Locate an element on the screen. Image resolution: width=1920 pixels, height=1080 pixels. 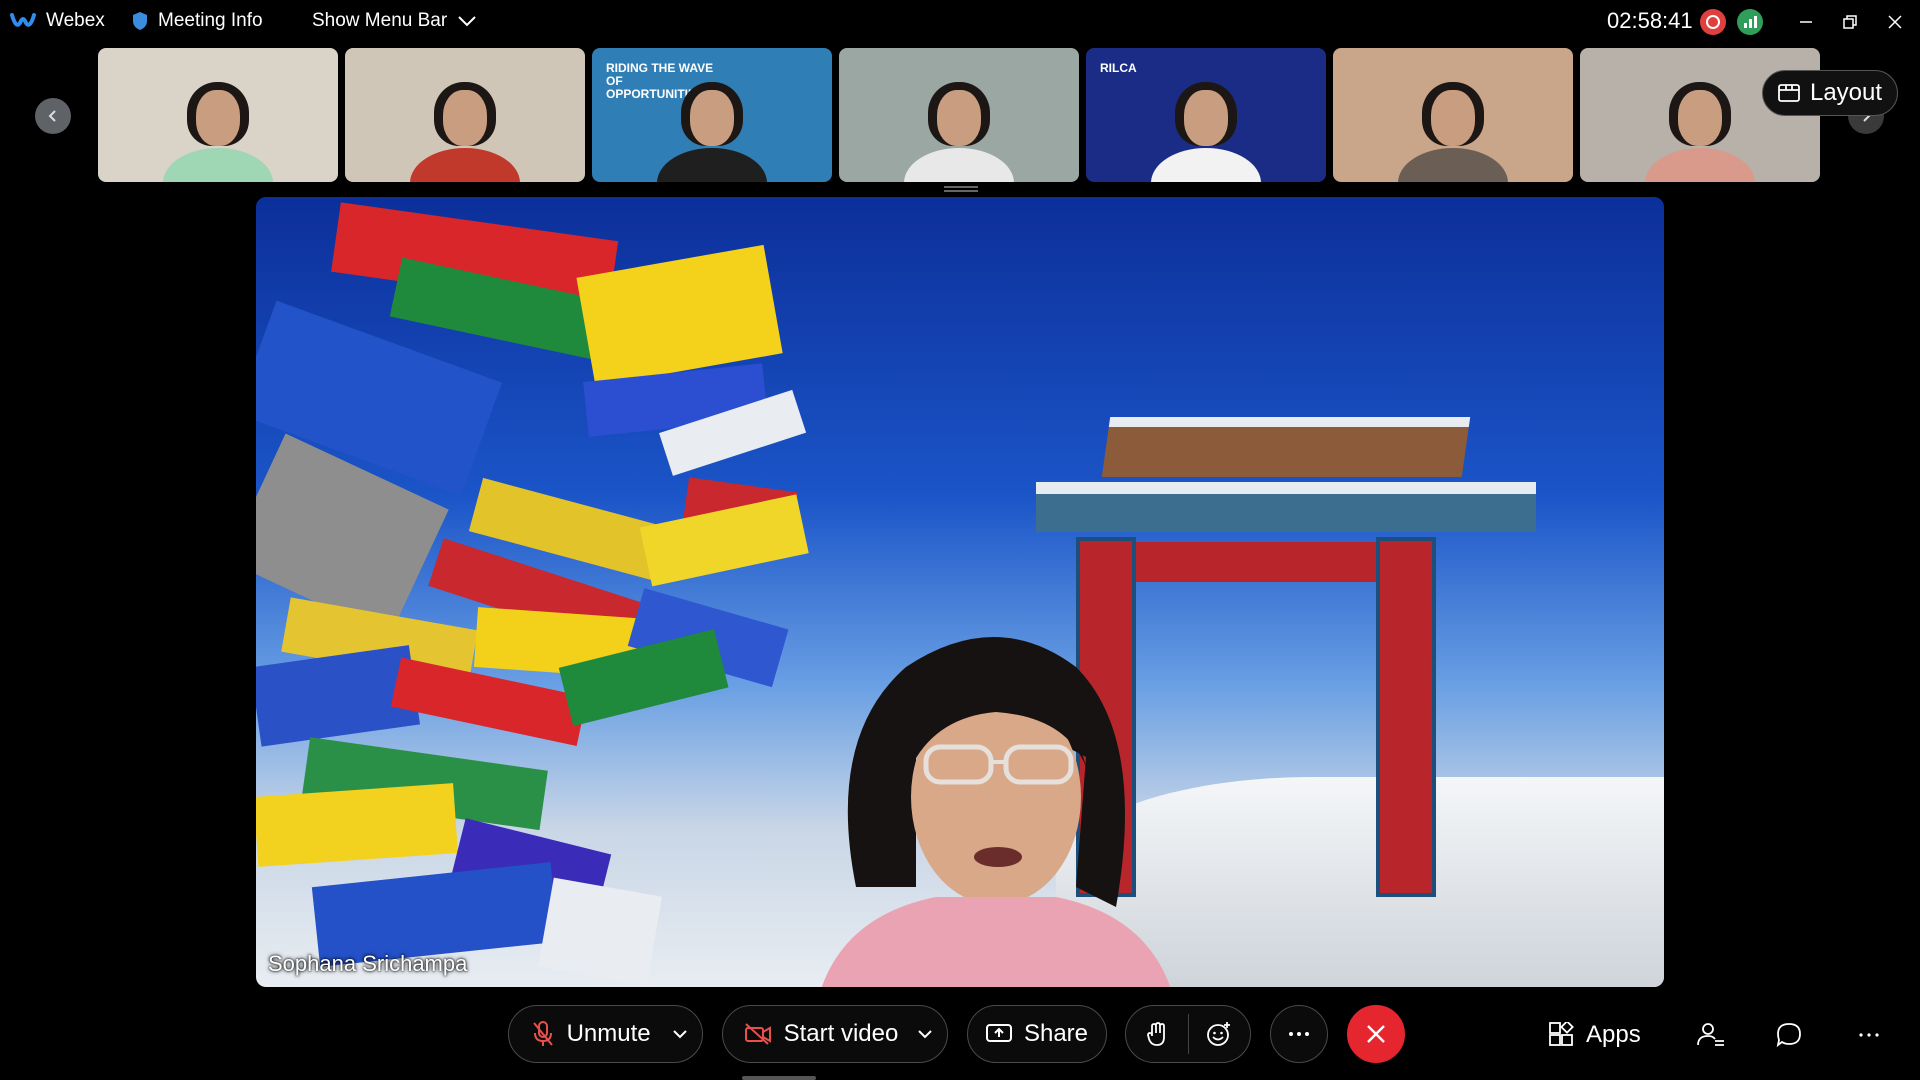
more-options-button is located at coordinates (1299, 1034).